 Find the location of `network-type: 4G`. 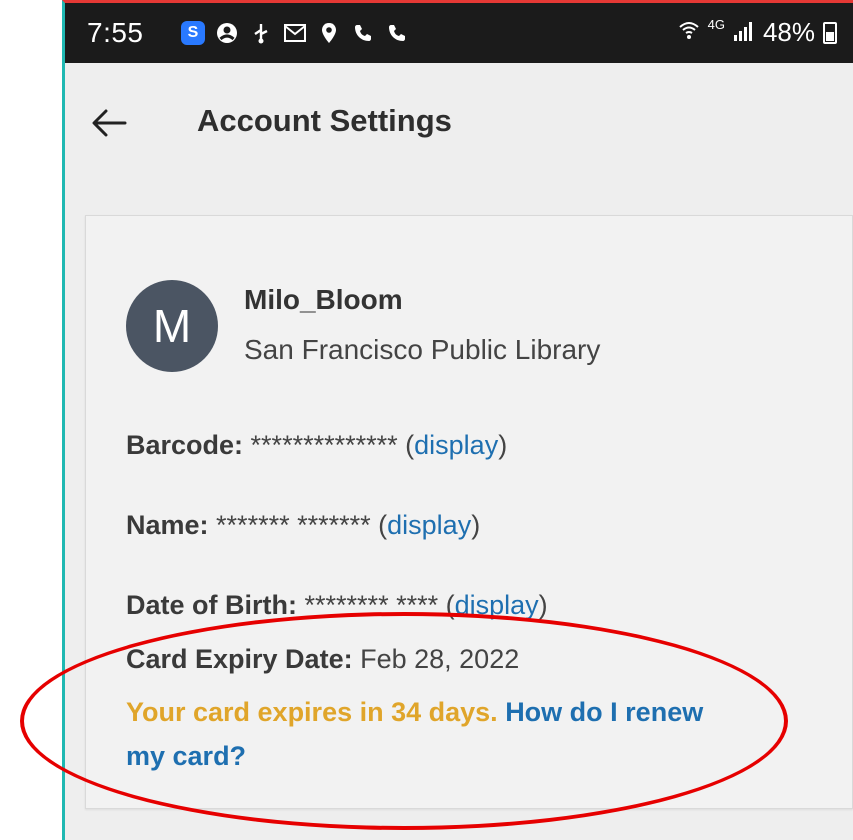

network-type: 4G is located at coordinates (716, 24).